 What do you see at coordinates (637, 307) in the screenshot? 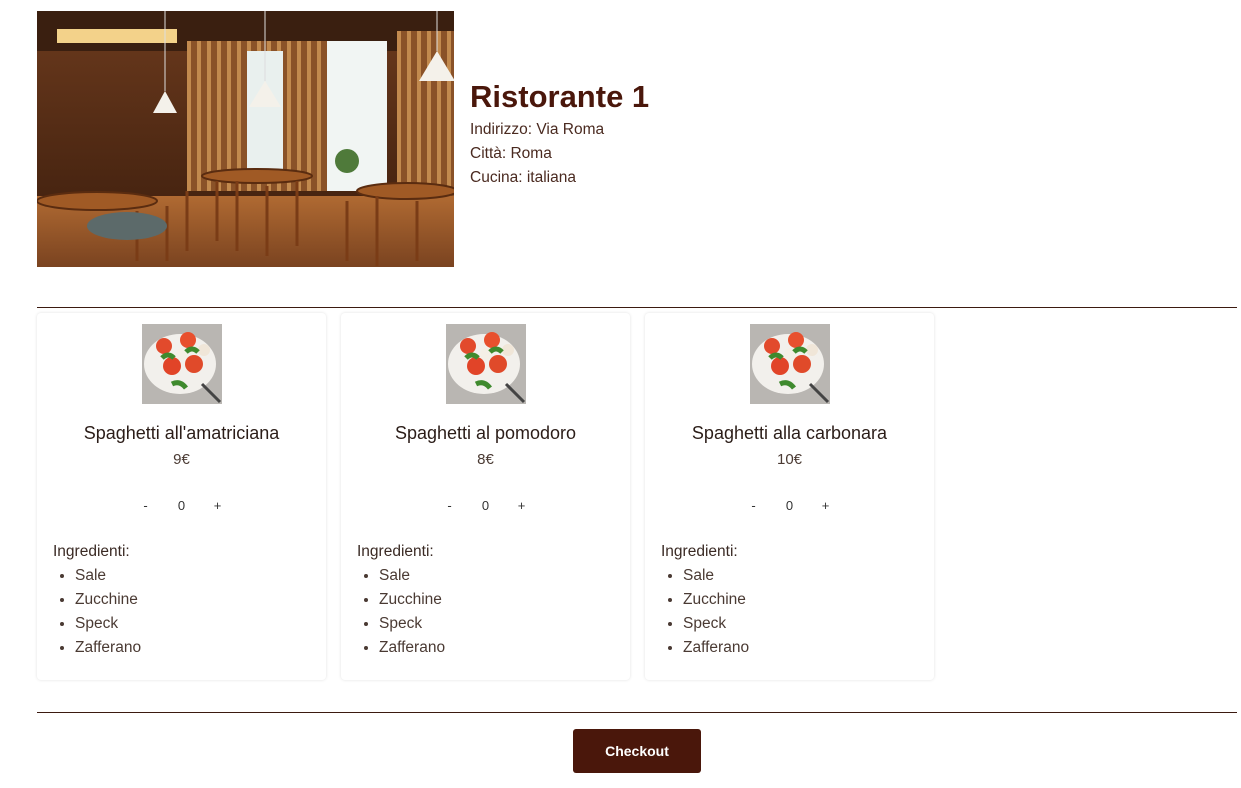
I see `top-divider` at bounding box center [637, 307].